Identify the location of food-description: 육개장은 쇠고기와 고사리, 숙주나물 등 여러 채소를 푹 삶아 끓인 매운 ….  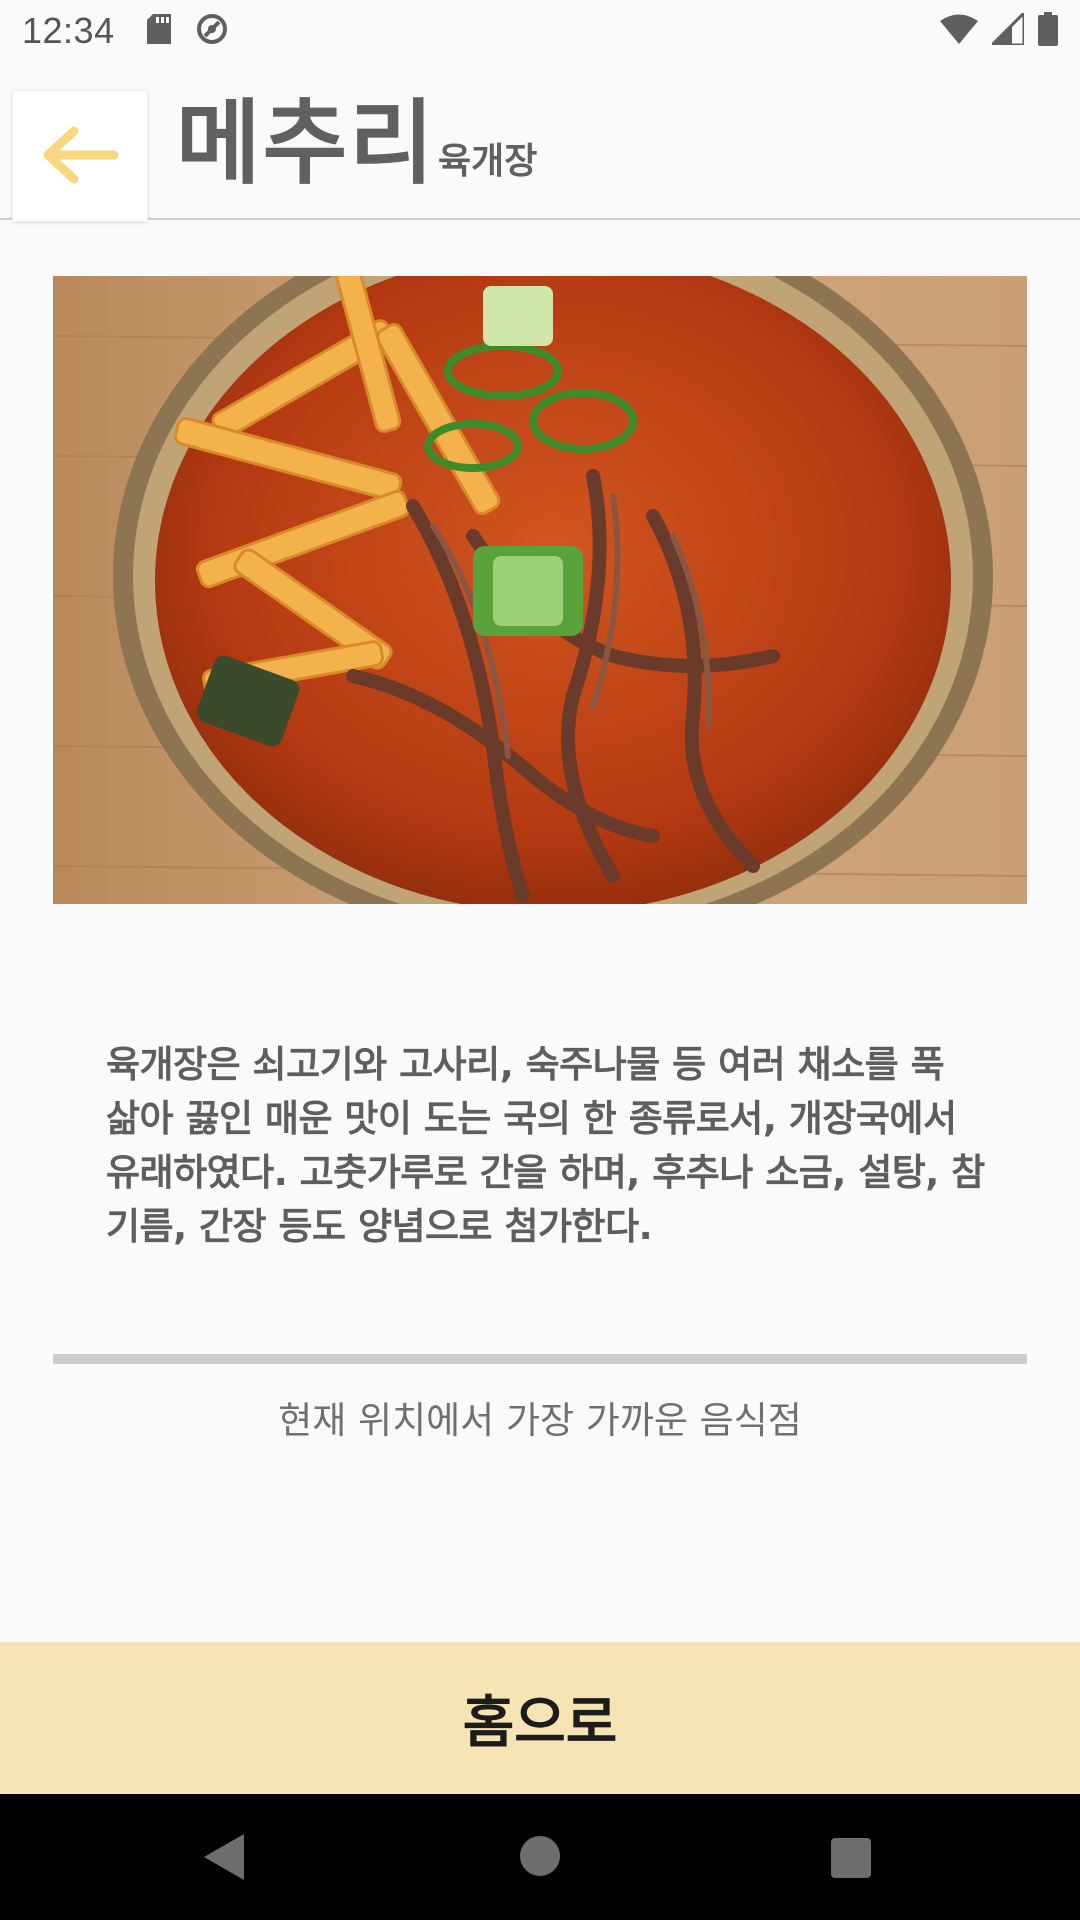
(545, 1145).